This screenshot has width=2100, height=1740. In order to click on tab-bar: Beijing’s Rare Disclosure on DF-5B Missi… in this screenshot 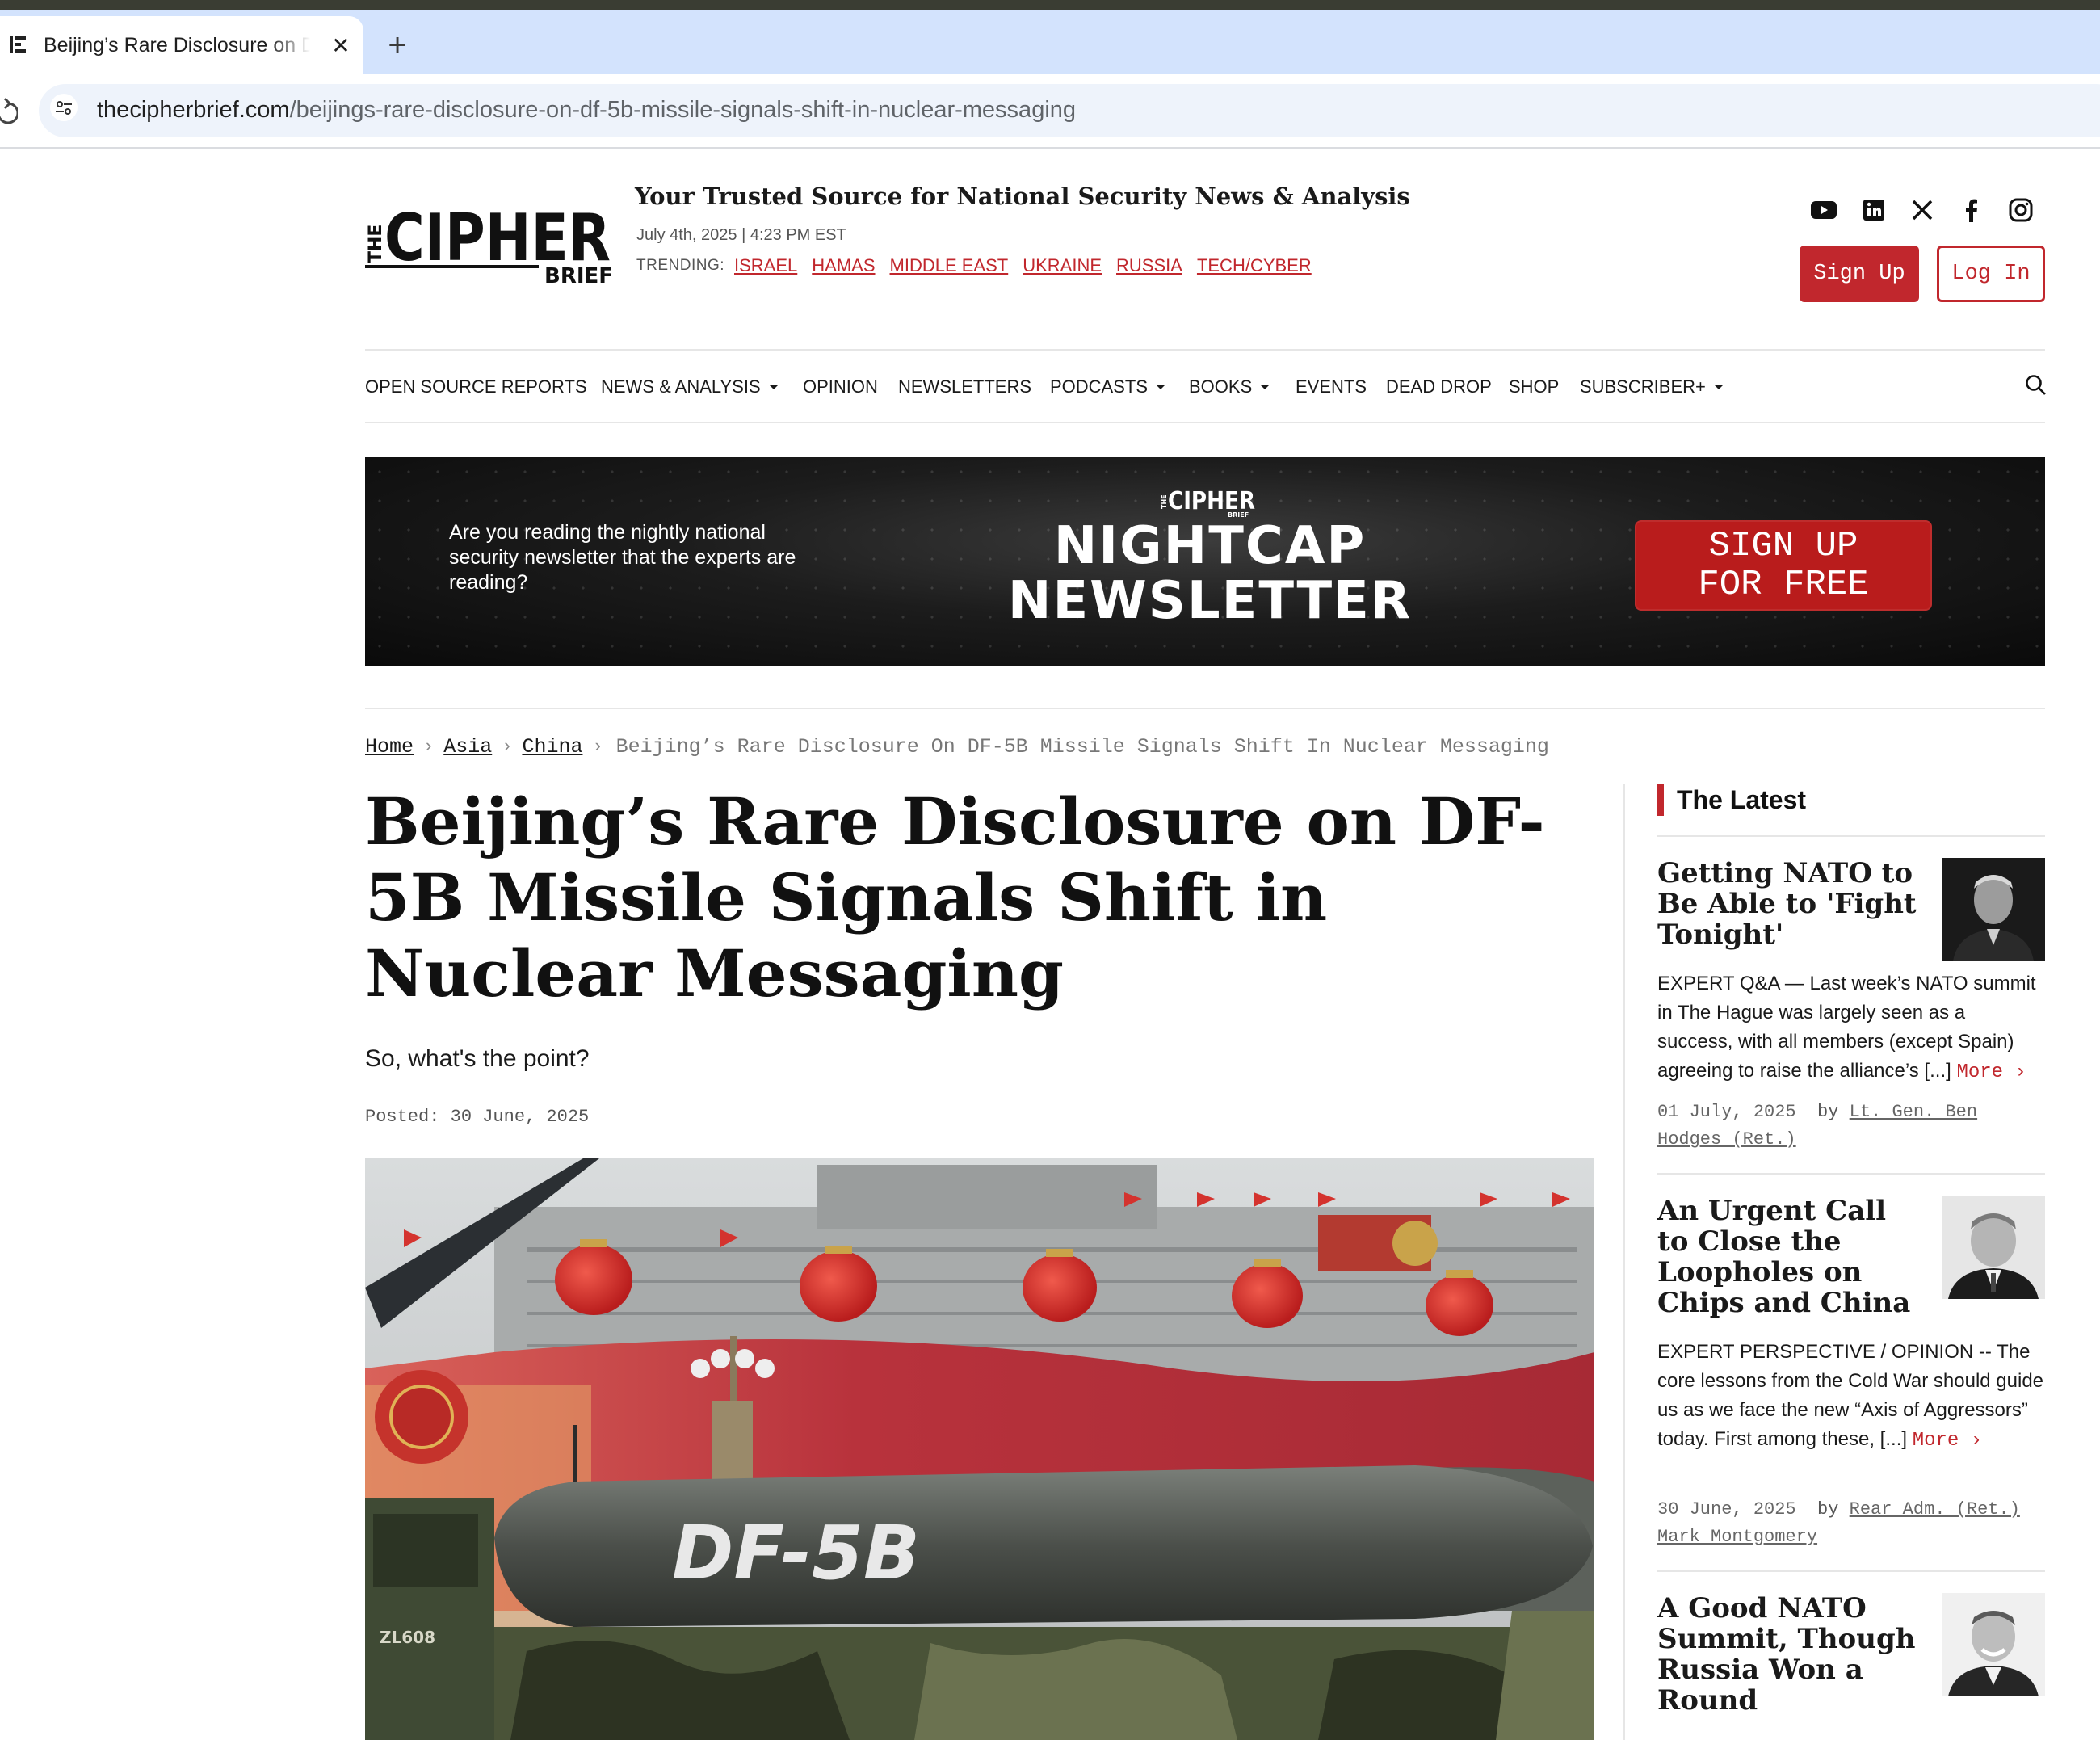, I will do `click(1050, 42)`.